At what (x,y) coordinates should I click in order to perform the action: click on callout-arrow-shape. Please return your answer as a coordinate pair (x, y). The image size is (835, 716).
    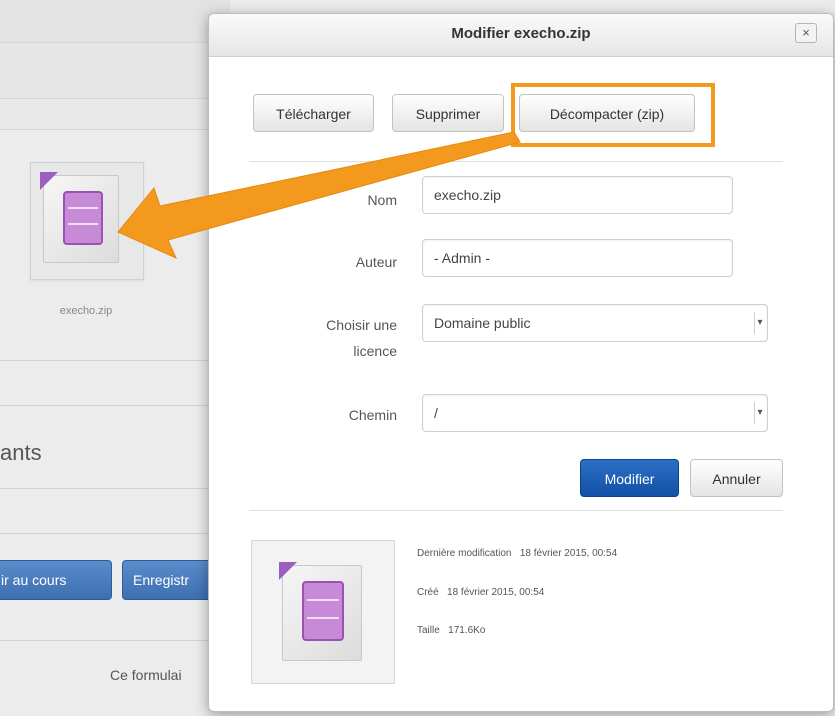
    Looking at the image, I should click on (319, 195).